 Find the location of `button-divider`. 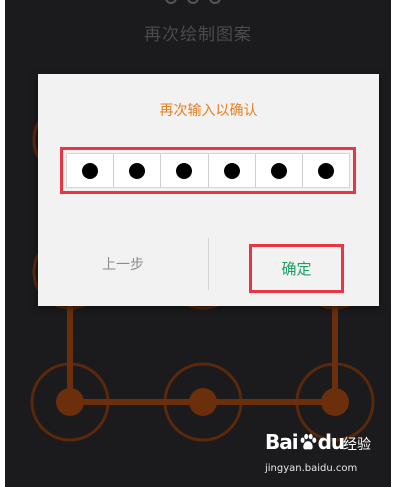

button-divider is located at coordinates (208, 264).